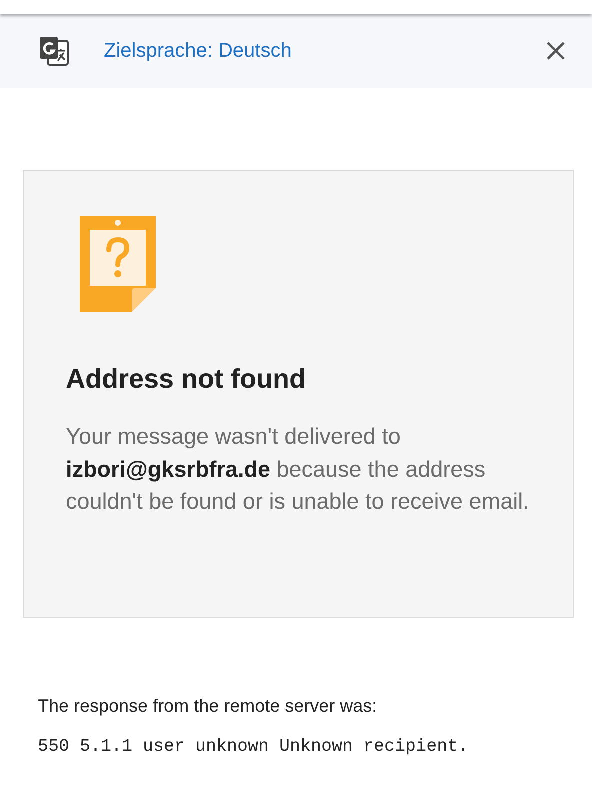 The image size is (592, 808). What do you see at coordinates (208, 706) in the screenshot?
I see `response-label: The response from the remote server was:` at bounding box center [208, 706].